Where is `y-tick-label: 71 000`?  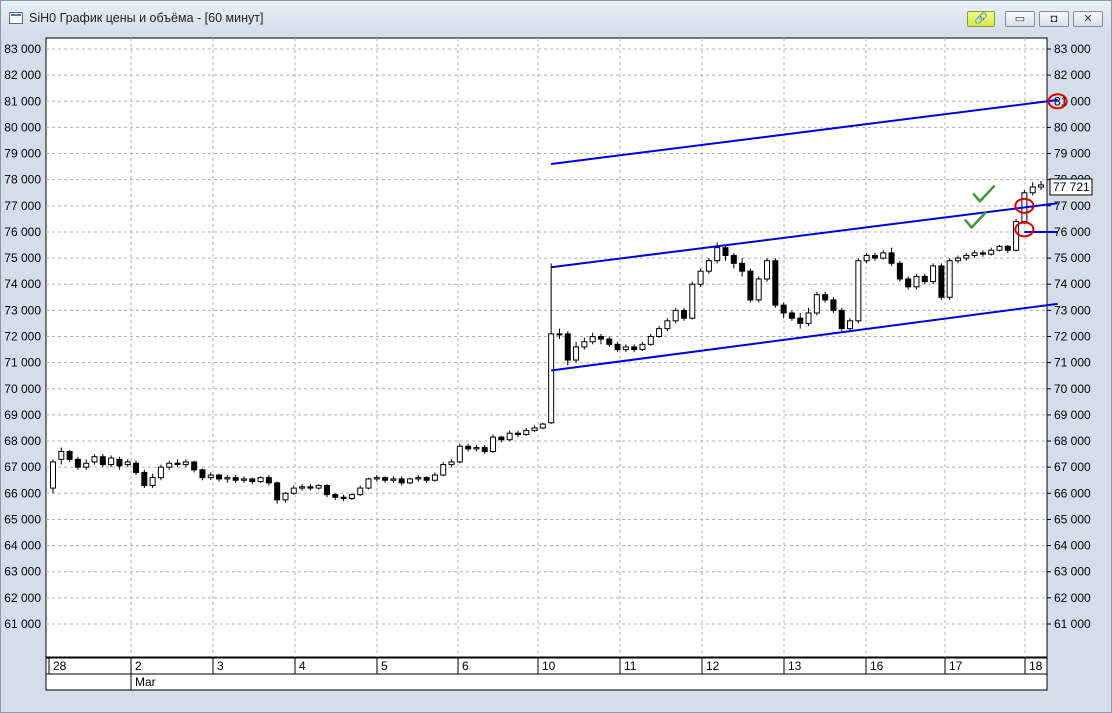 y-tick-label: 71 000 is located at coordinates (1072, 363).